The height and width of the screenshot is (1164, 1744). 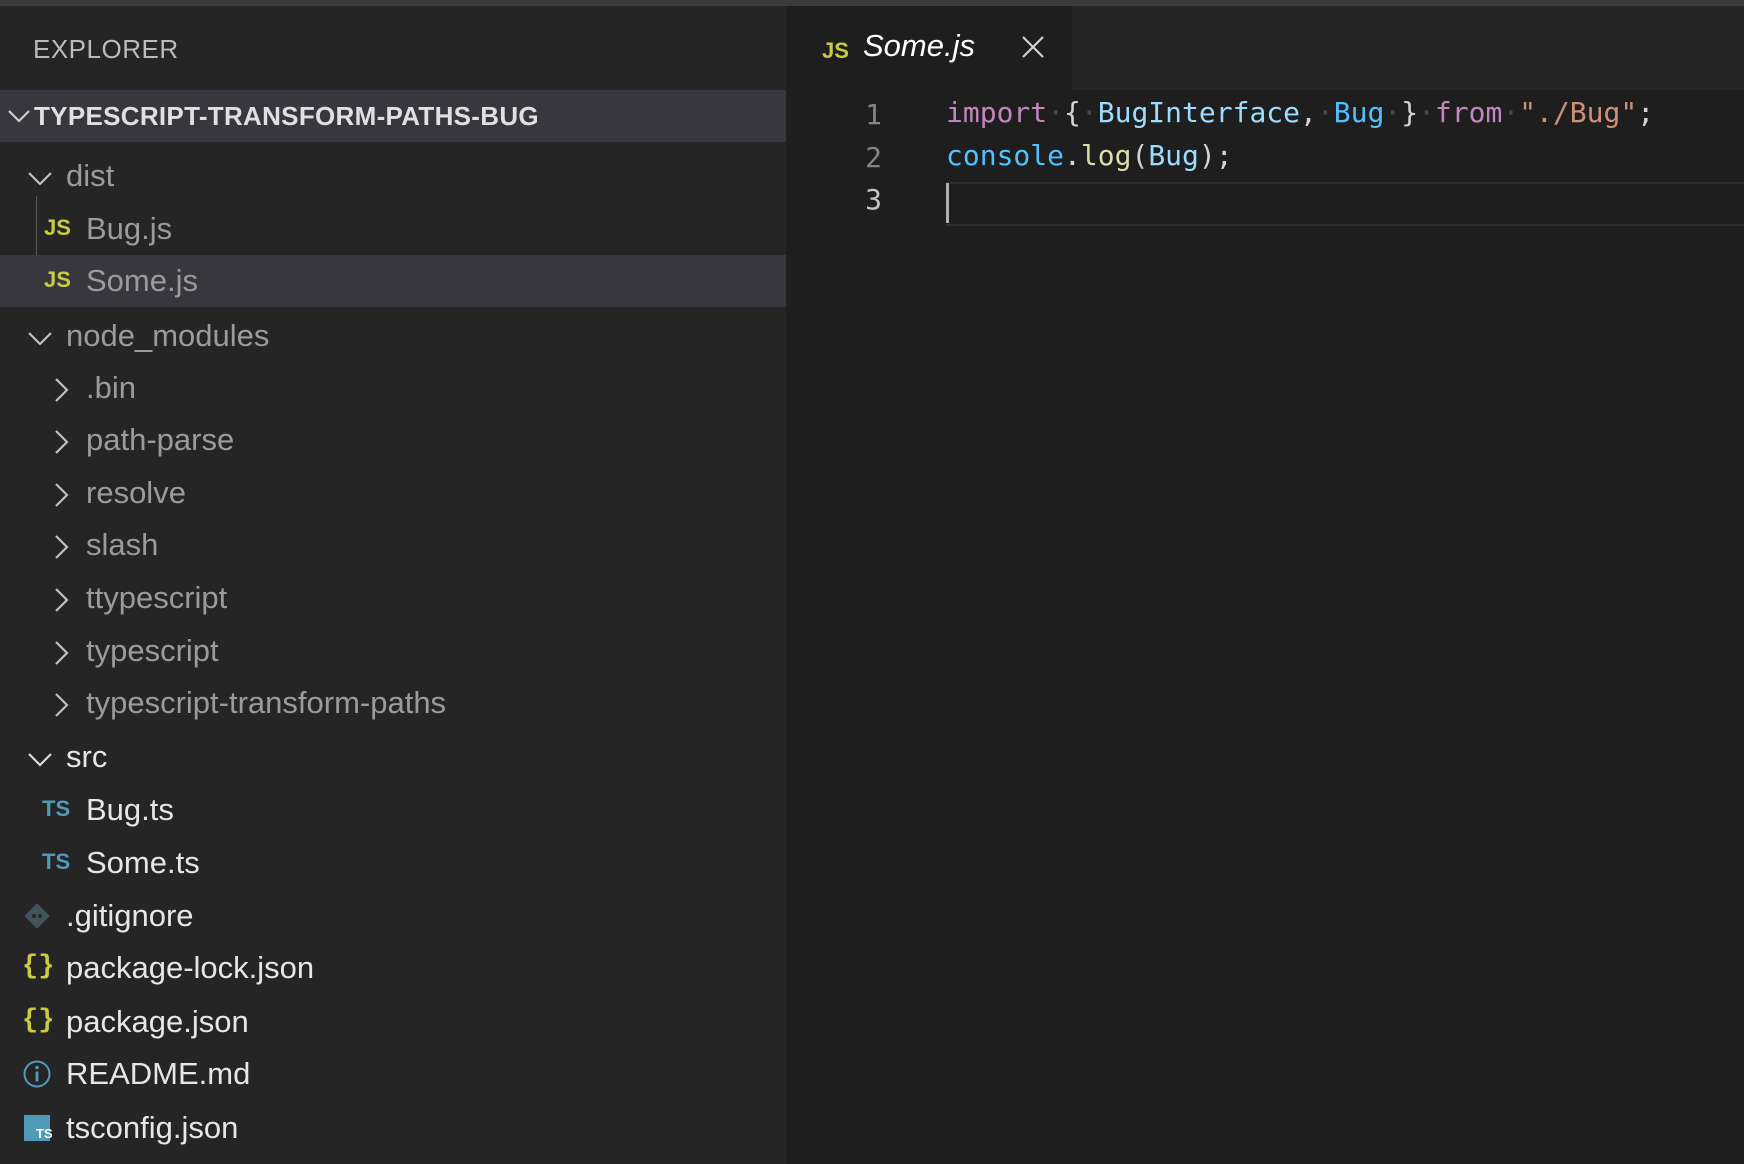 I want to click on token-string: "./Bug", so click(x=1578, y=112).